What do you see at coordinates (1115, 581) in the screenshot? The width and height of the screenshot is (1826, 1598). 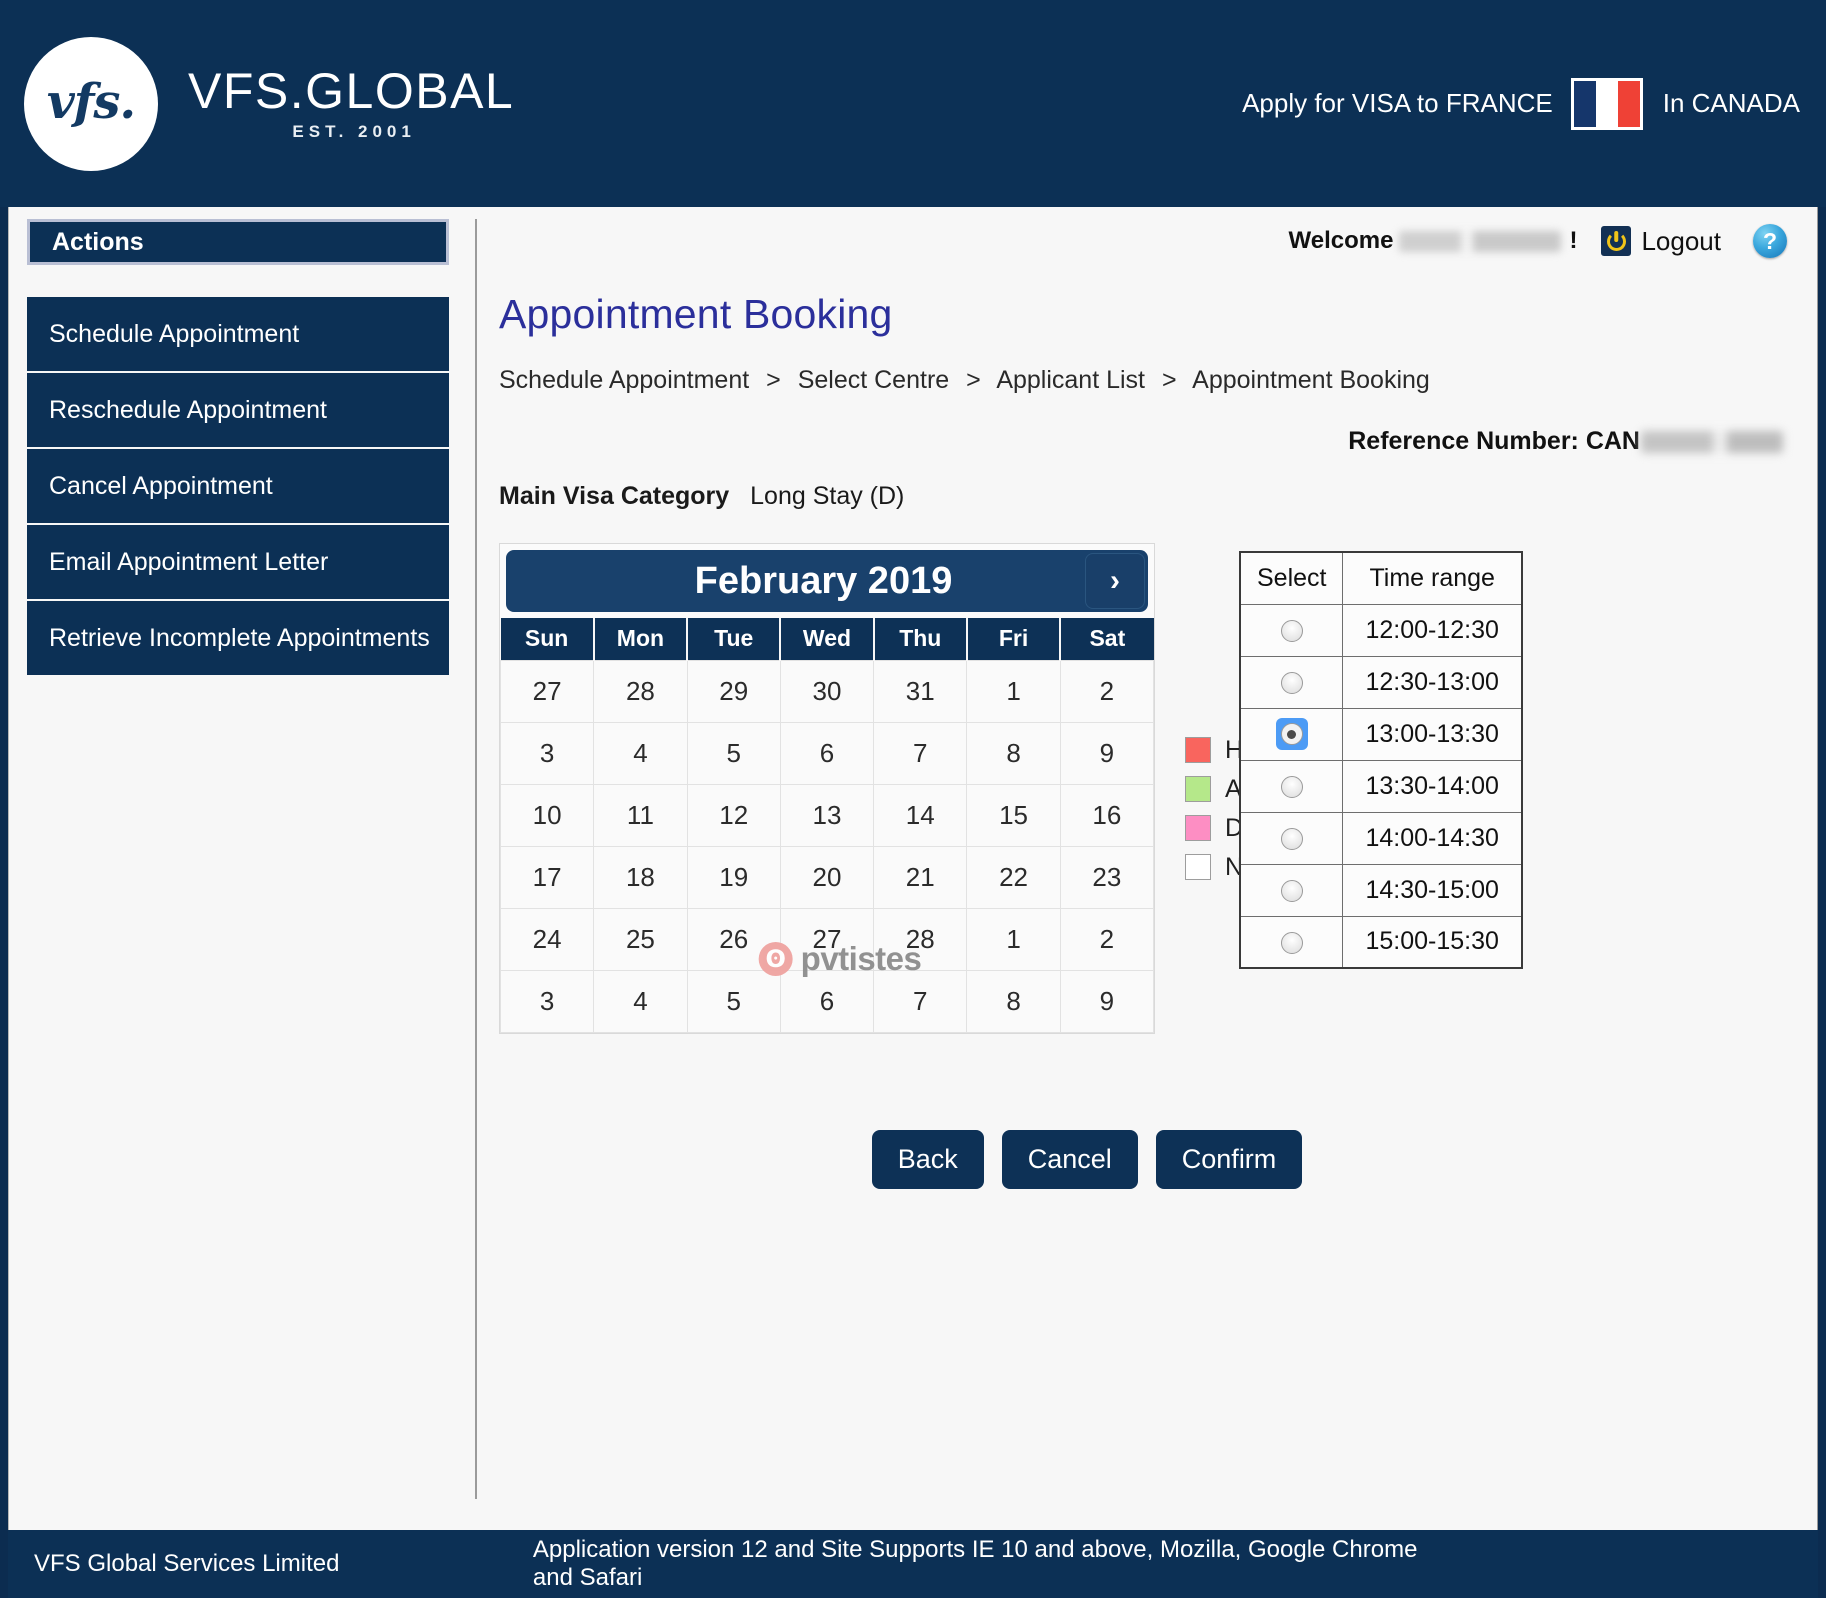 I see `chevron-right-icon: ›` at bounding box center [1115, 581].